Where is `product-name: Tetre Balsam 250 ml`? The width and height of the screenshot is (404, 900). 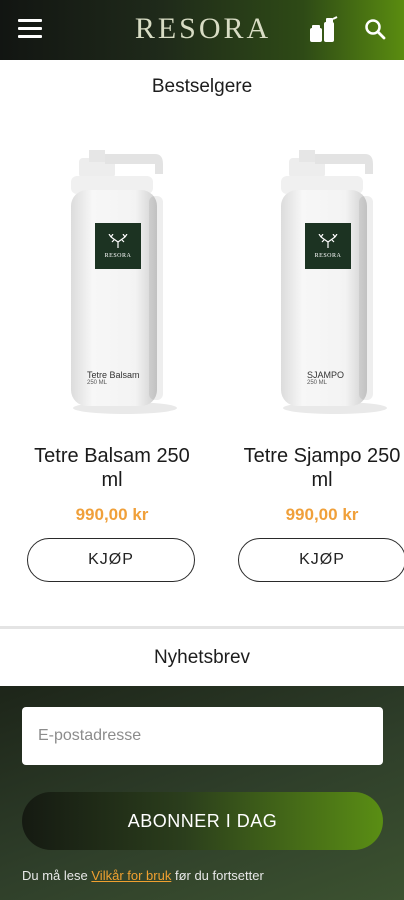
product-name: Tetre Balsam 250 ml is located at coordinates (112, 468).